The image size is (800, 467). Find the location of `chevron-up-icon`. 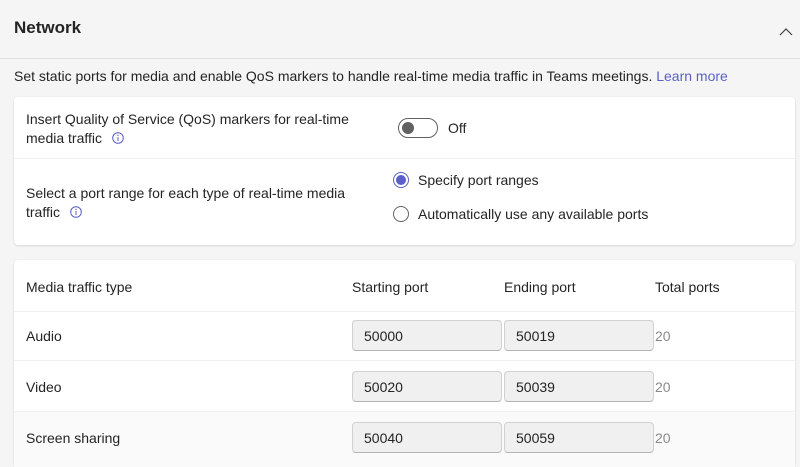

chevron-up-icon is located at coordinates (786, 32).